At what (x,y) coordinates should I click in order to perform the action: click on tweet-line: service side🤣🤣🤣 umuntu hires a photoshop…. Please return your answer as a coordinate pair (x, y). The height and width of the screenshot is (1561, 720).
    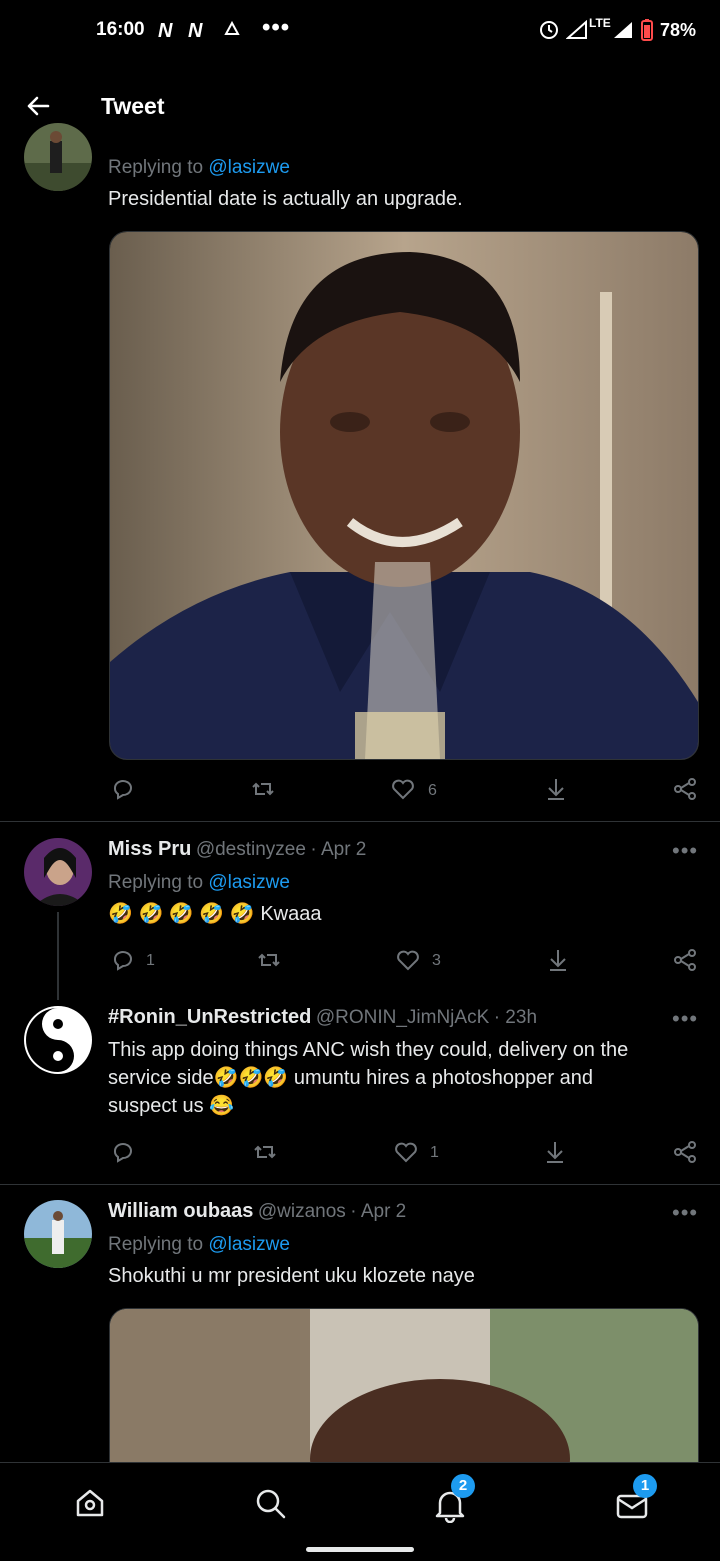
    Looking at the image, I should click on (403, 1078).